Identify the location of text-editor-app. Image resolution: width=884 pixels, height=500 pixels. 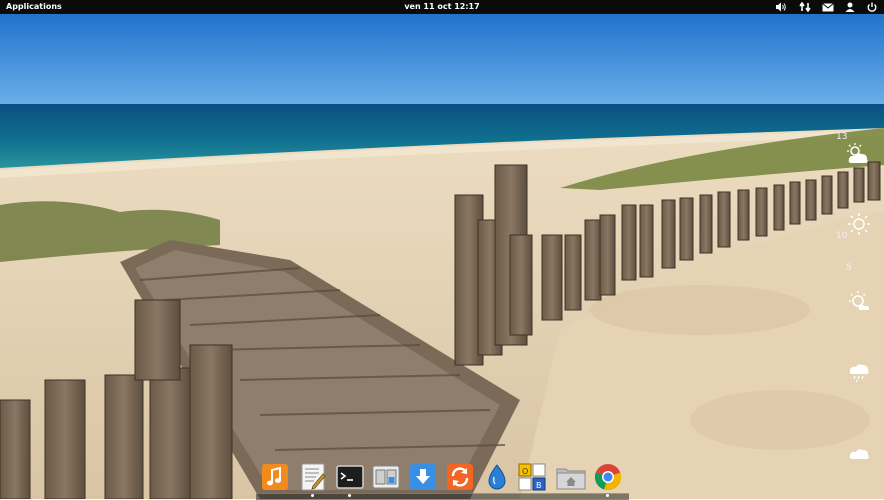
(313, 480).